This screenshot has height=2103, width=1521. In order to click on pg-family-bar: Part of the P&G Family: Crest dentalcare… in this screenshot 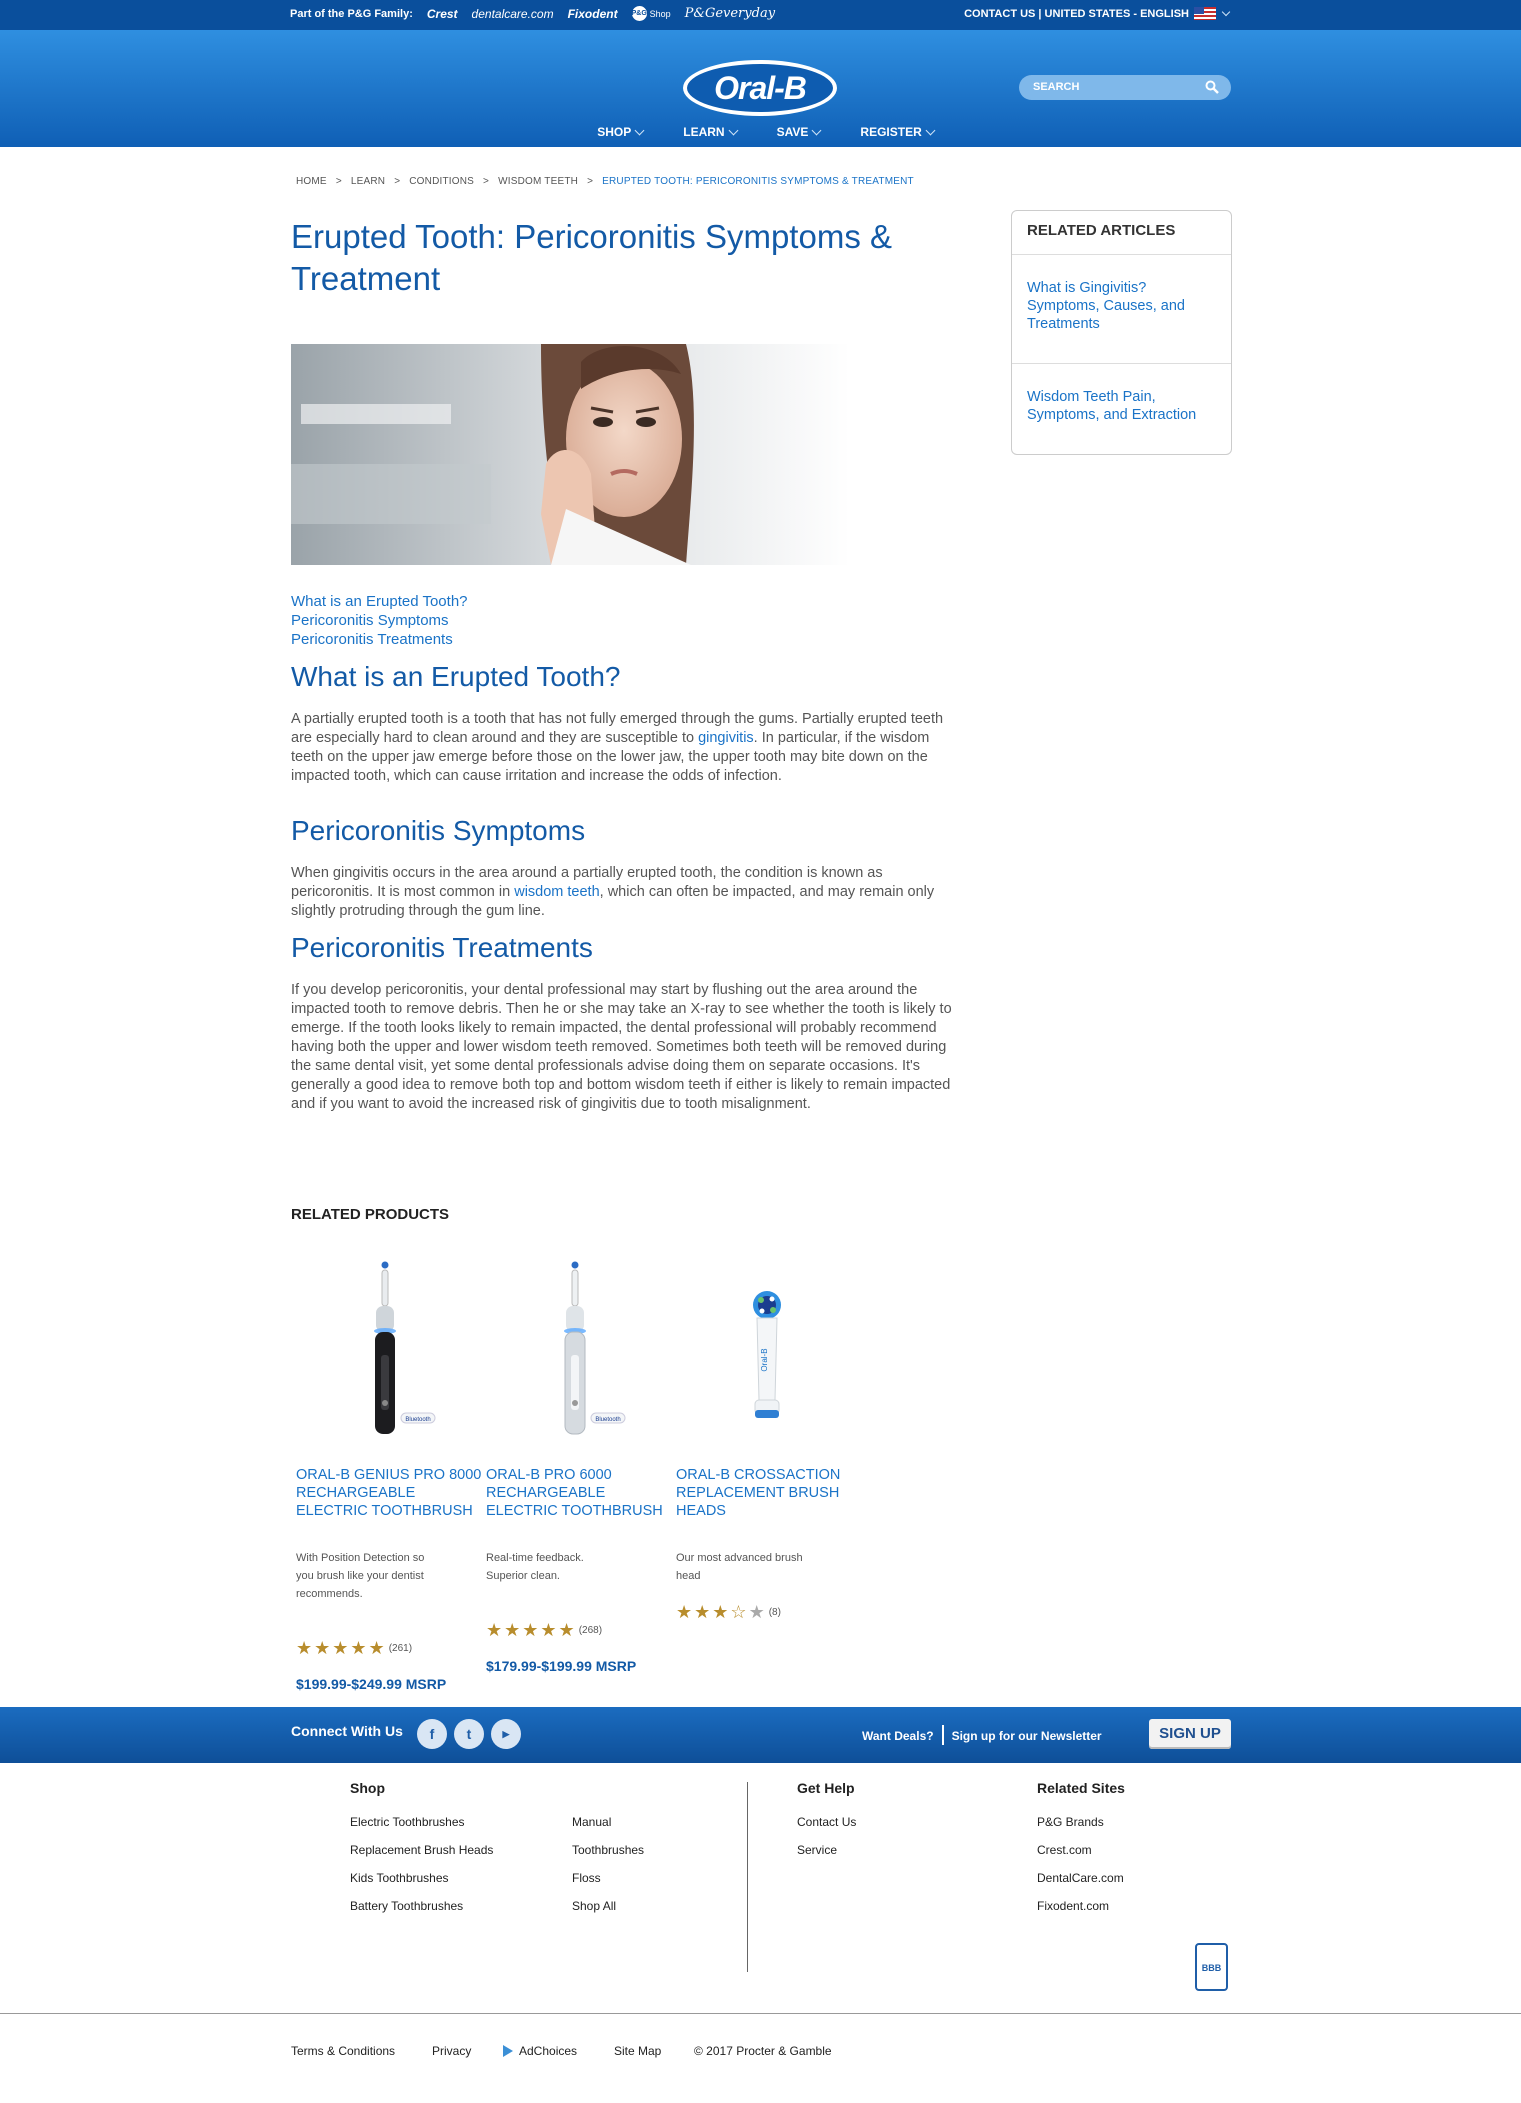, I will do `click(760, 15)`.